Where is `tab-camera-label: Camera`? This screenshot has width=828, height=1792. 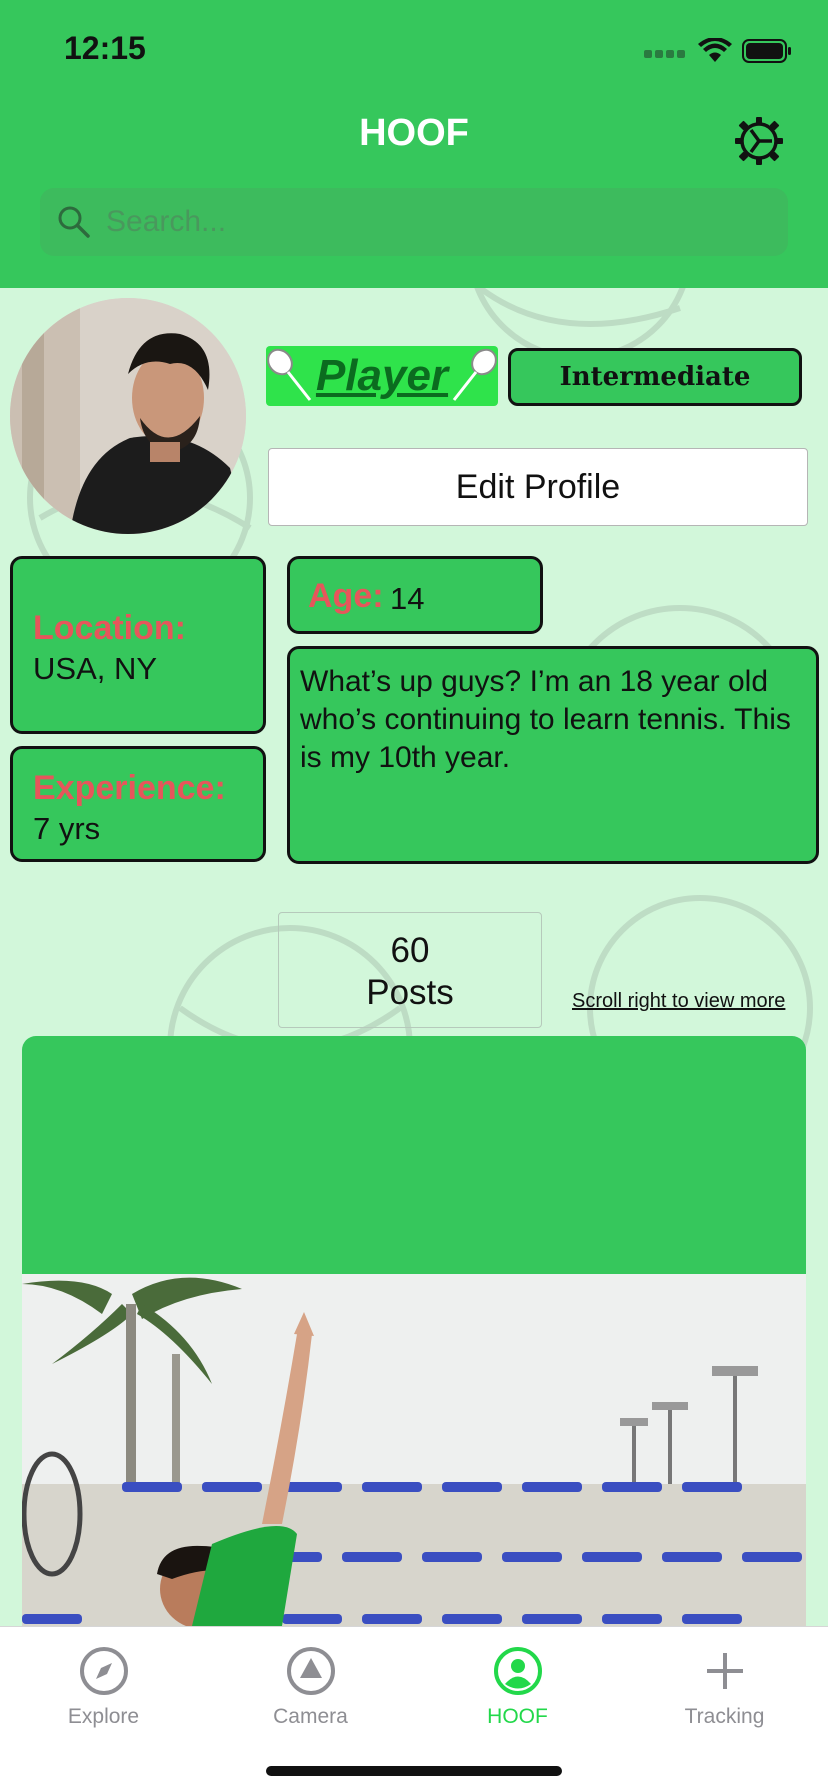 tab-camera-label: Camera is located at coordinates (310, 1716).